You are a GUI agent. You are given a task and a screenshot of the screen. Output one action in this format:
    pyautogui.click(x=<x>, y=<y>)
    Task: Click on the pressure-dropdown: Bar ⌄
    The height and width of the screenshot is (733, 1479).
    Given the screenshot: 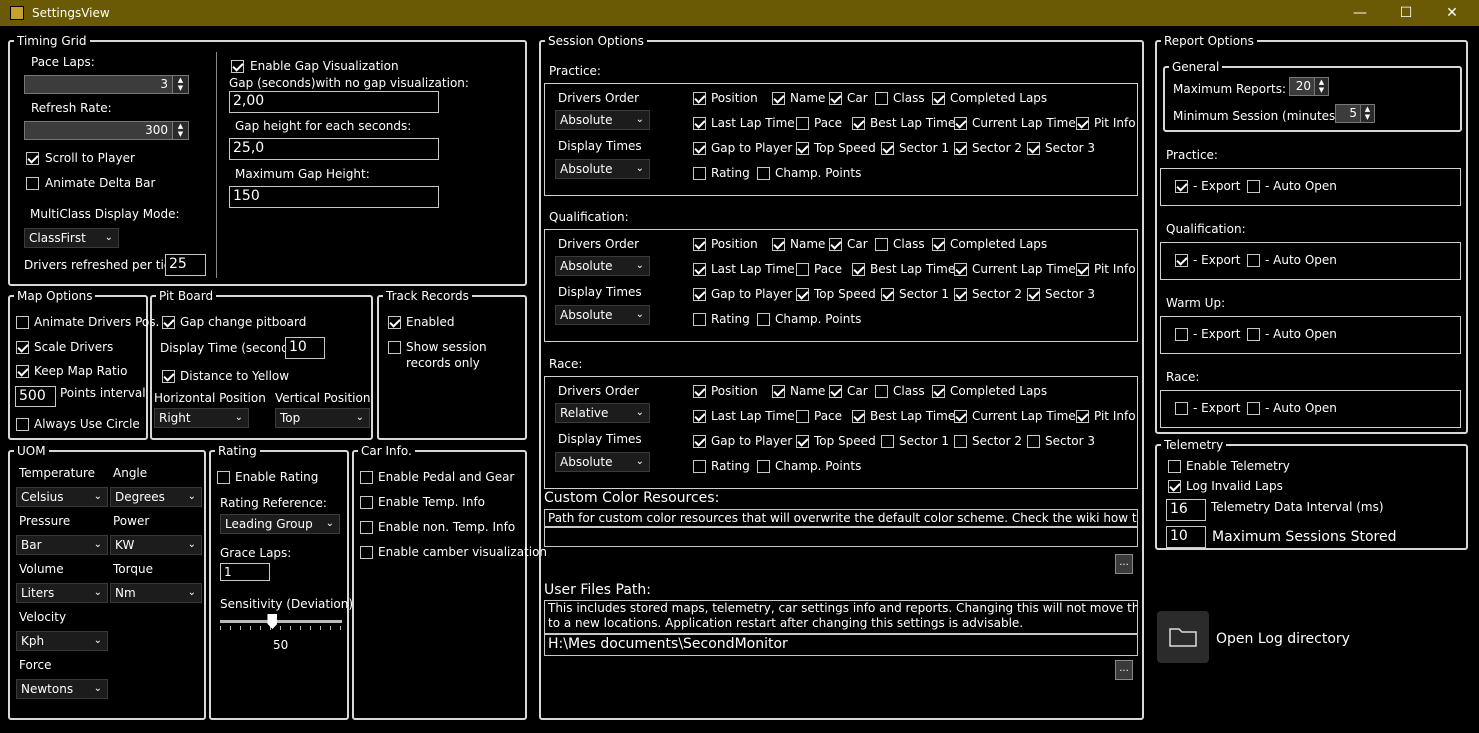 What is the action you would take?
    pyautogui.click(x=62, y=545)
    